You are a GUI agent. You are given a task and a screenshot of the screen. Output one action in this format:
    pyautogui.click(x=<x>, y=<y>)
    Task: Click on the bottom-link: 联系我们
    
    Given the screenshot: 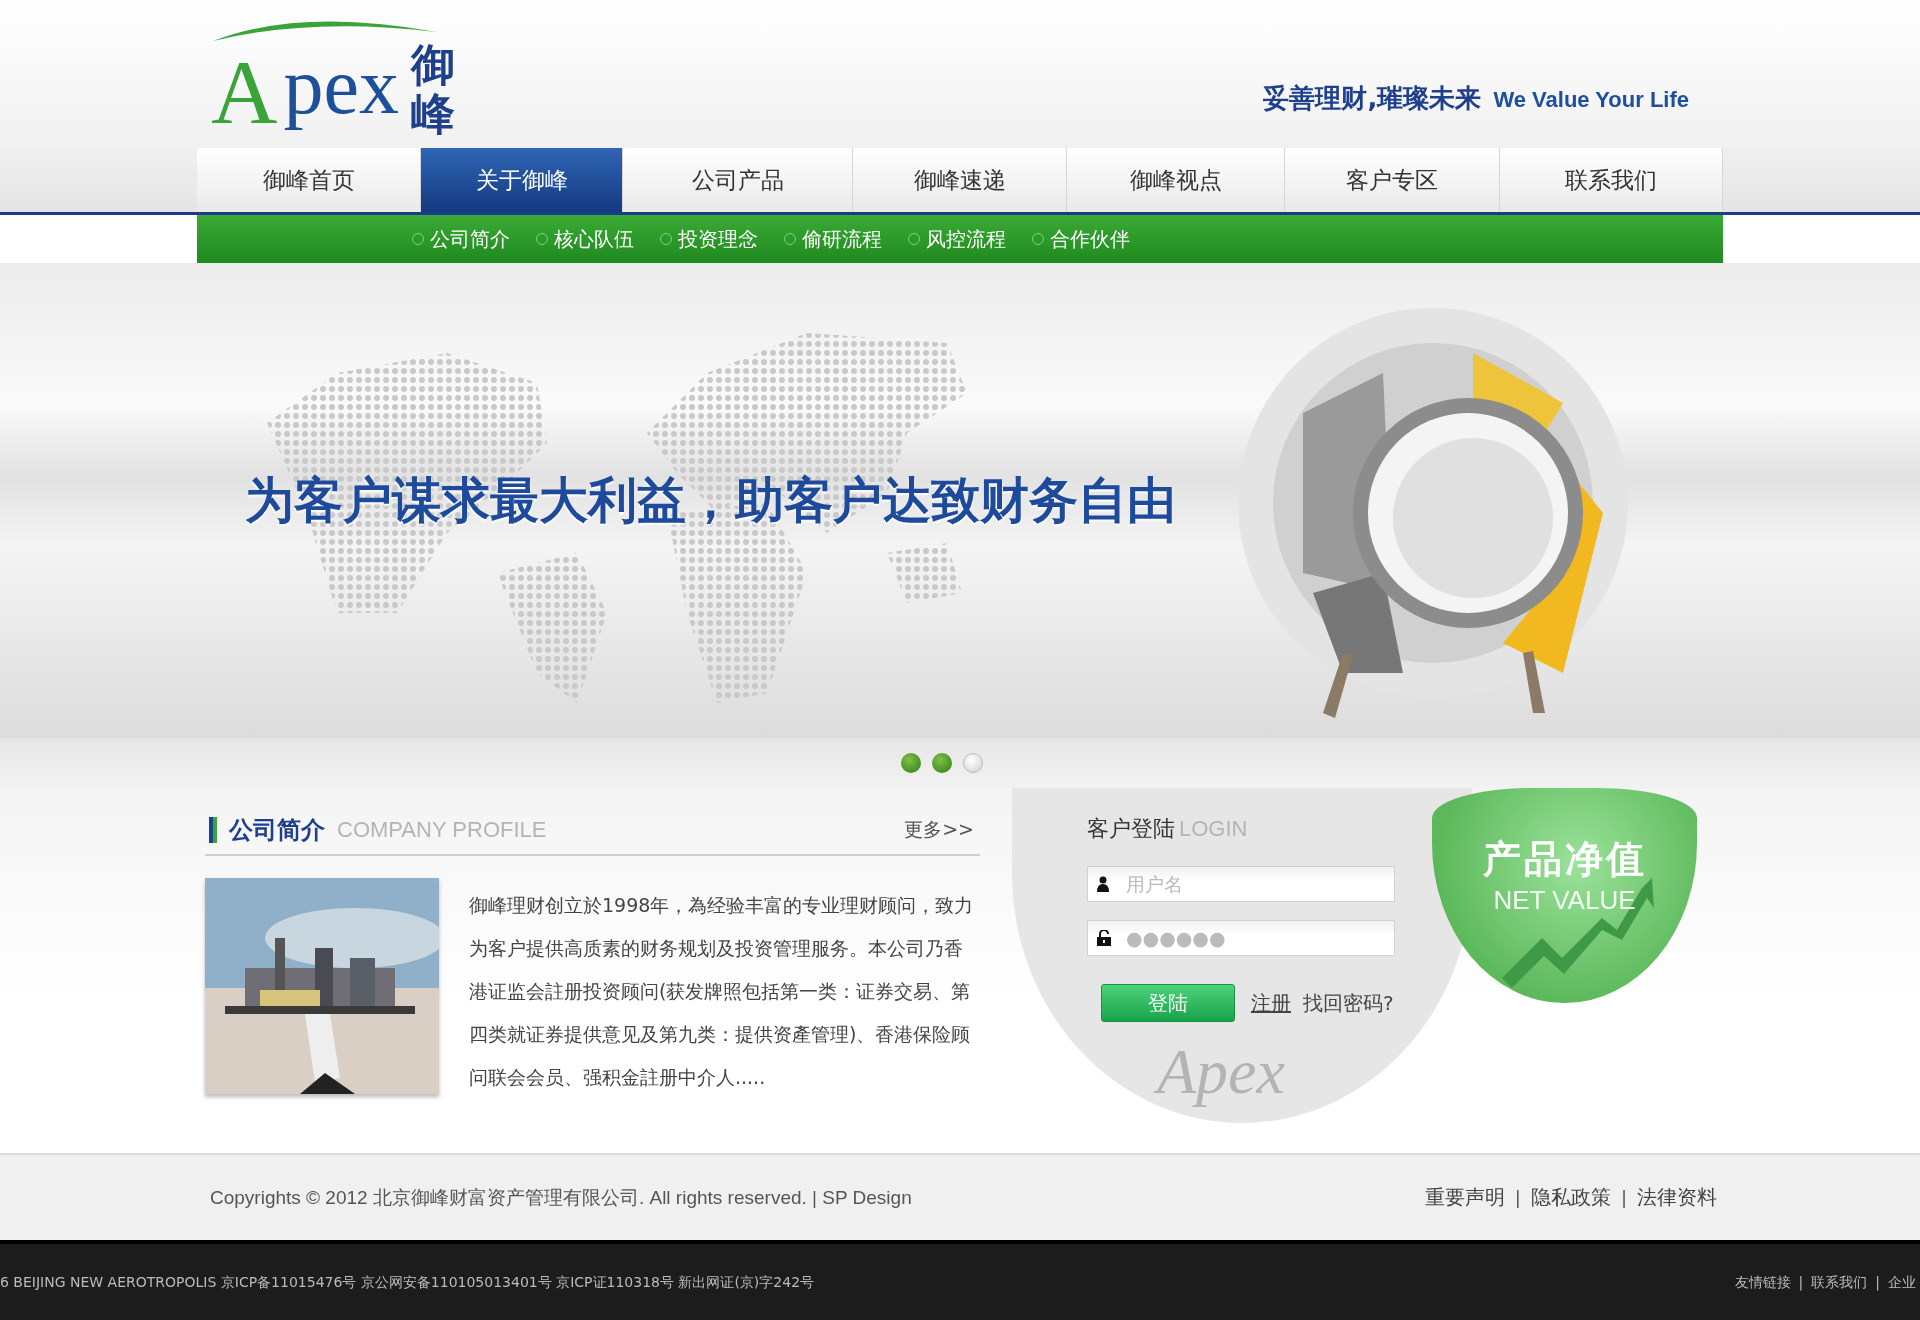 What is the action you would take?
    pyautogui.click(x=1839, y=1283)
    